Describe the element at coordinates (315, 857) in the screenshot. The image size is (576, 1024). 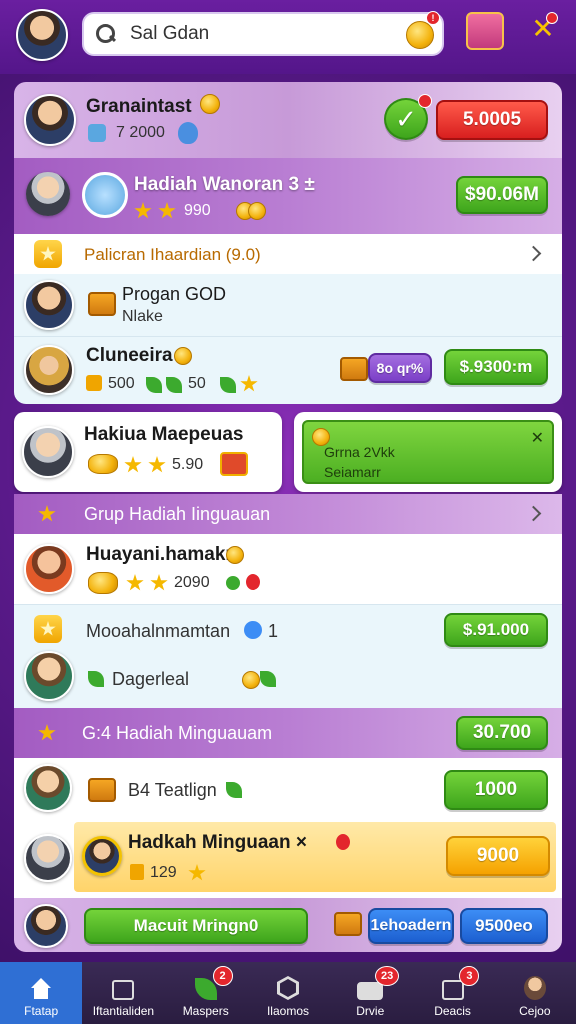
I see `hadkah-highlight: Hadkah Minguaan × 129 9000` at that location.